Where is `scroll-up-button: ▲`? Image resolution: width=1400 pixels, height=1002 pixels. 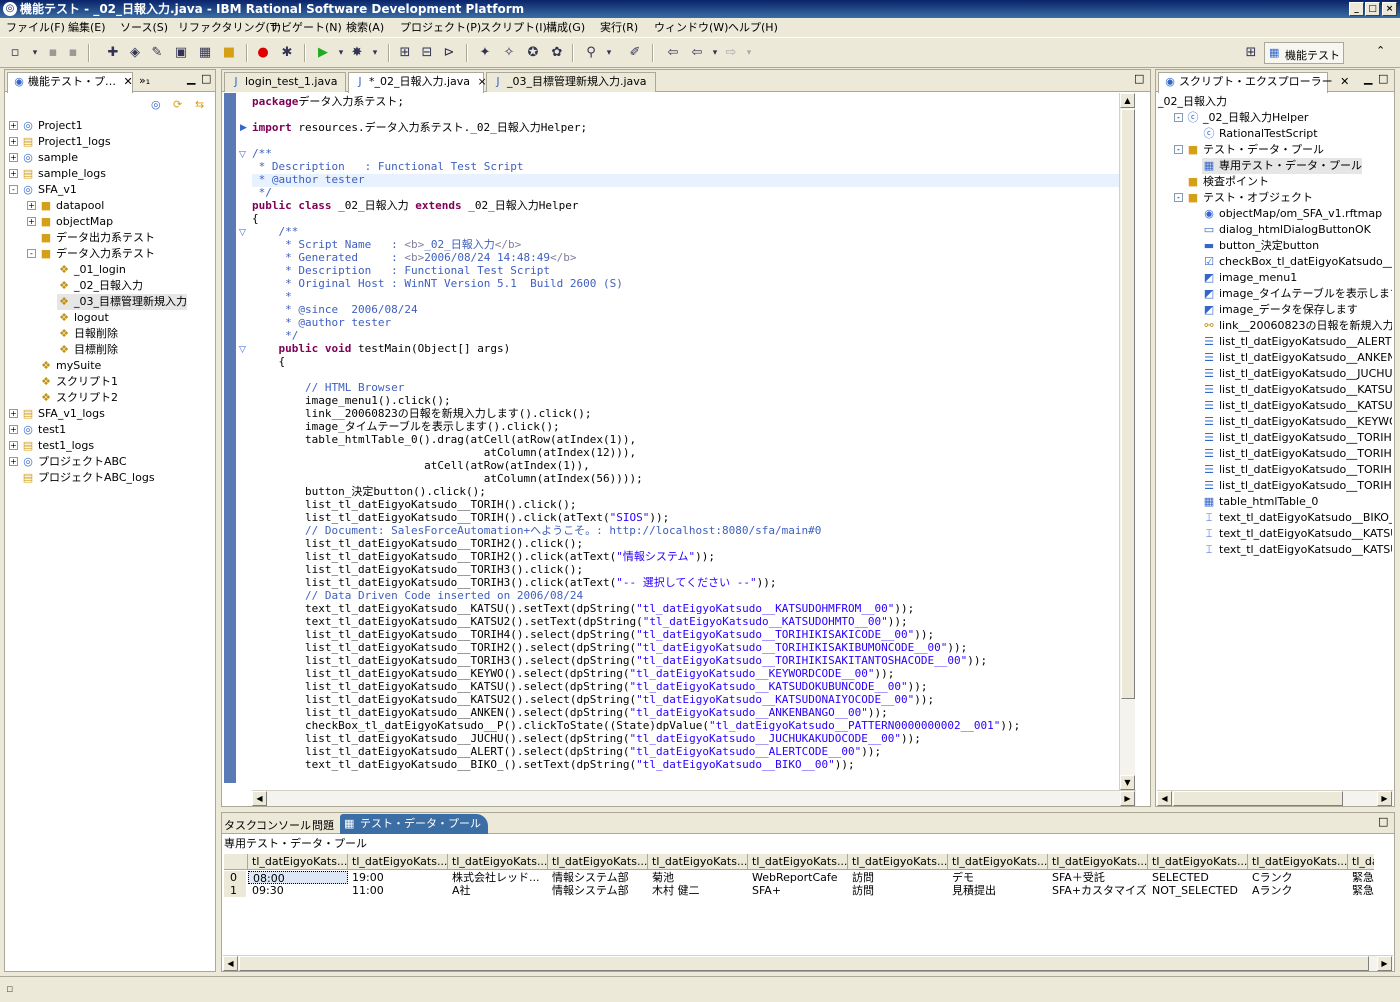 scroll-up-button: ▲ is located at coordinates (1127, 100).